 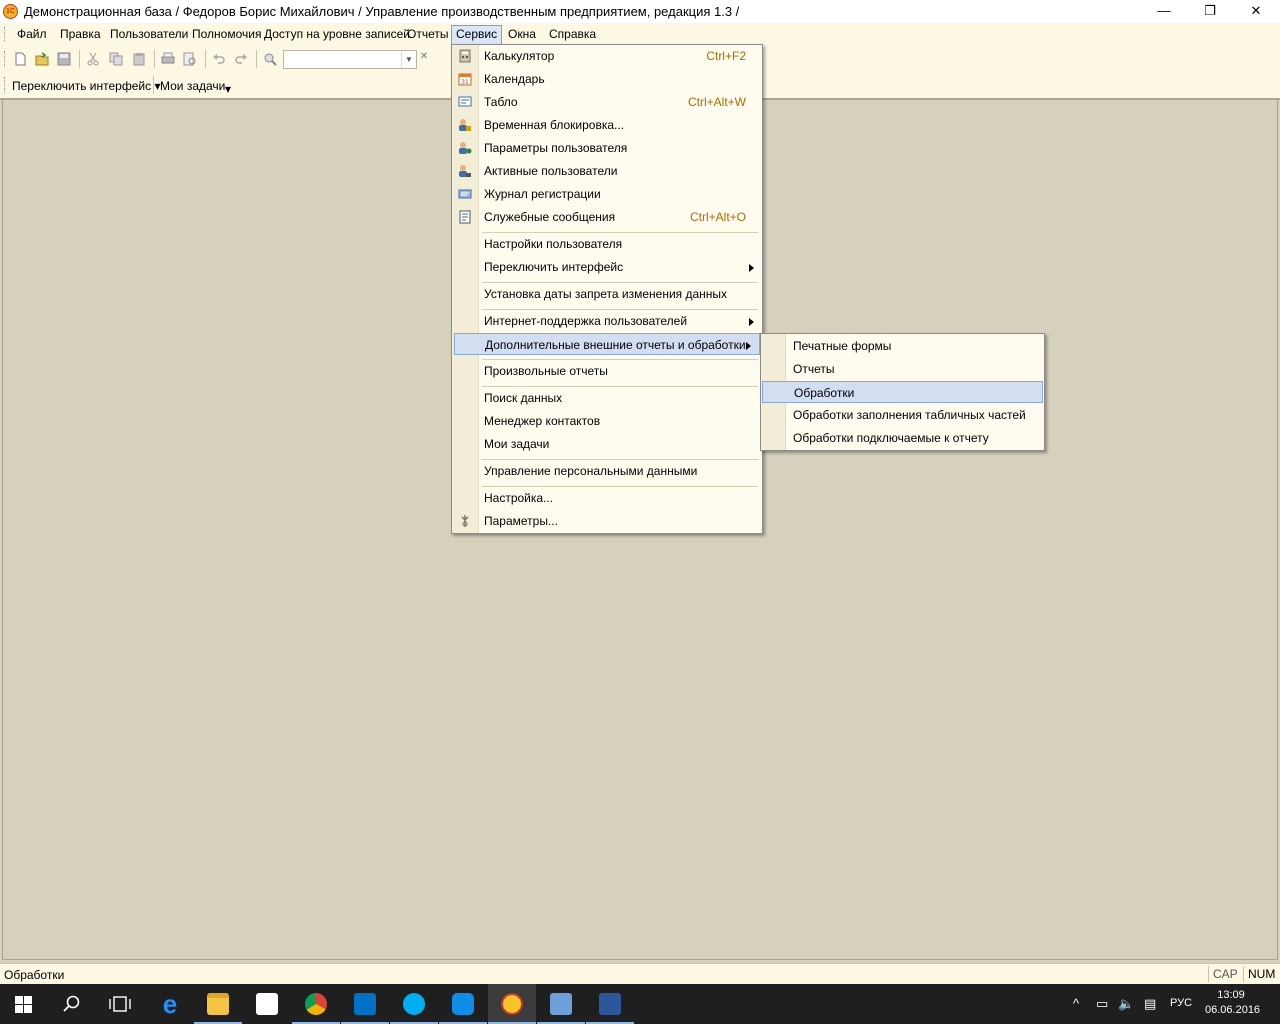 I want to click on print-icon, so click(x=168, y=59).